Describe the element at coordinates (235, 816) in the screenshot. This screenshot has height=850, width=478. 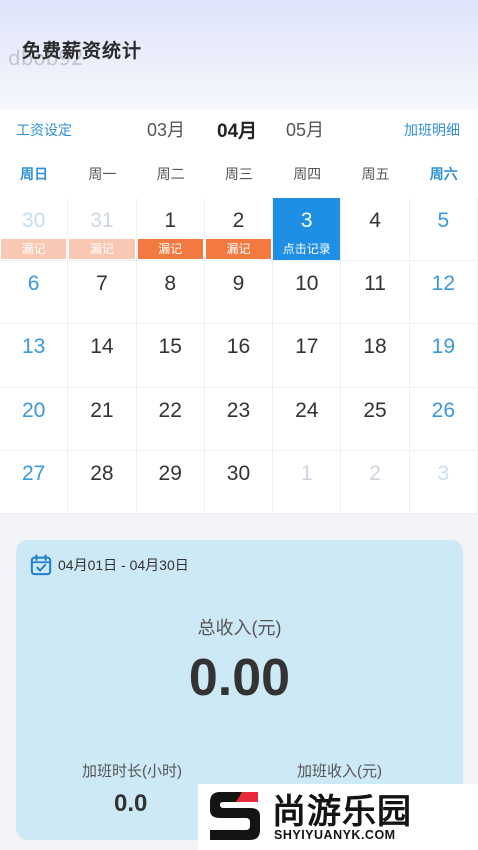
I see `s-logo-icon` at that location.